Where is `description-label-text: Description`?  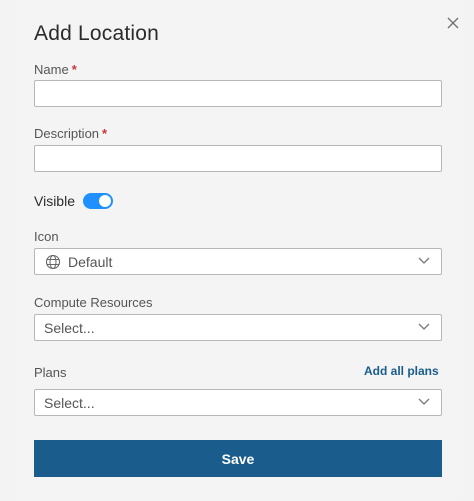
description-label-text: Description is located at coordinates (67, 133).